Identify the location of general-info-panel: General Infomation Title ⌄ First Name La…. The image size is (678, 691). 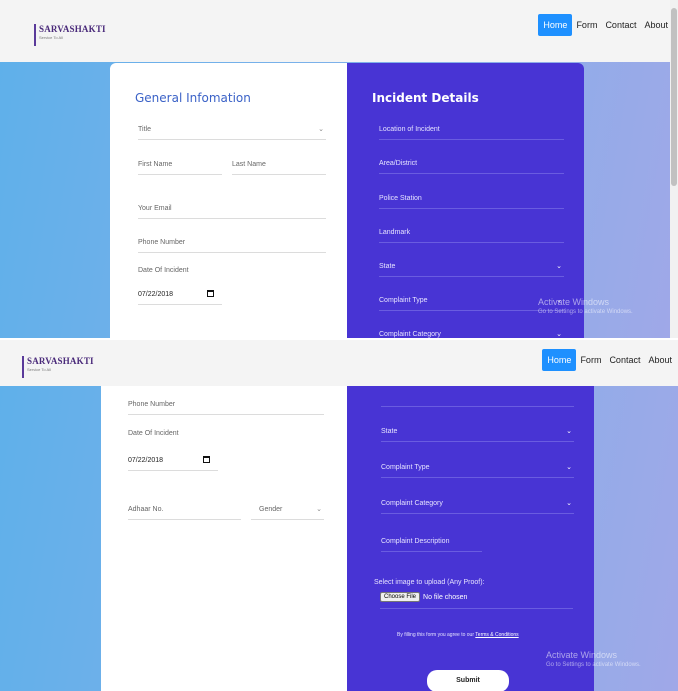
(229, 200).